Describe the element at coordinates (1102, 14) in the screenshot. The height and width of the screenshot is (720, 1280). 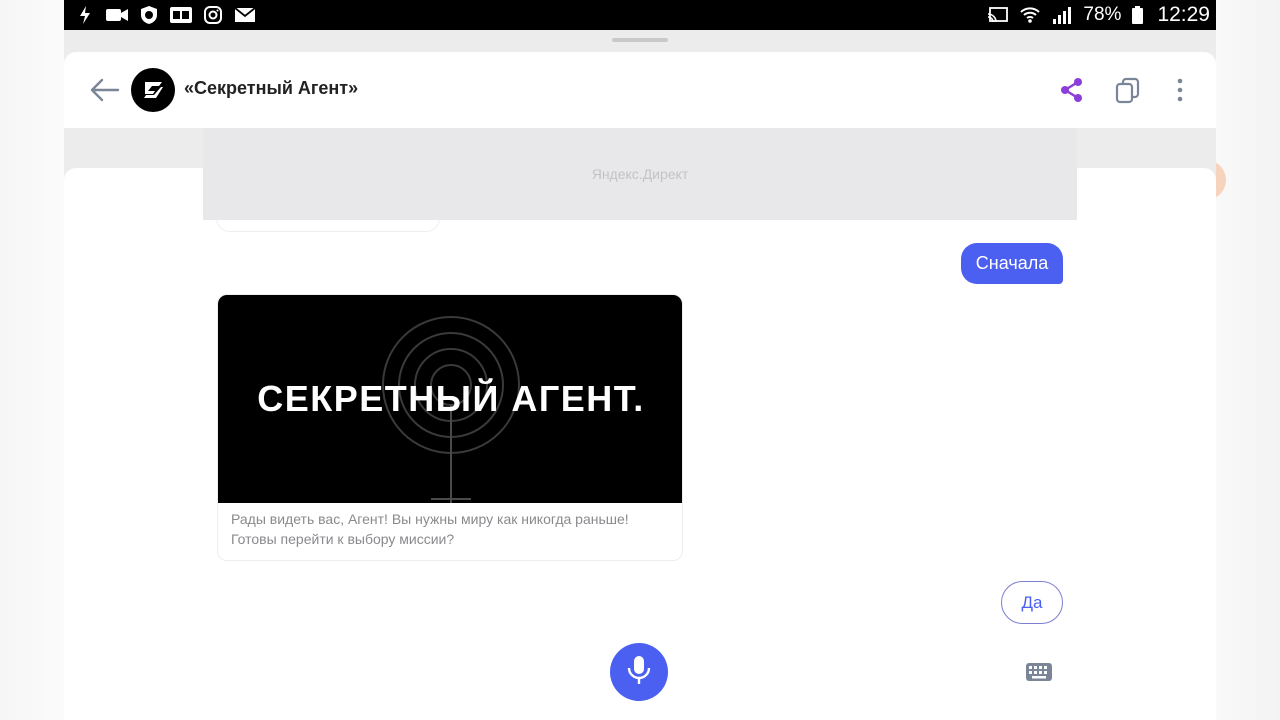
I see `battery-percent: 78%` at that location.